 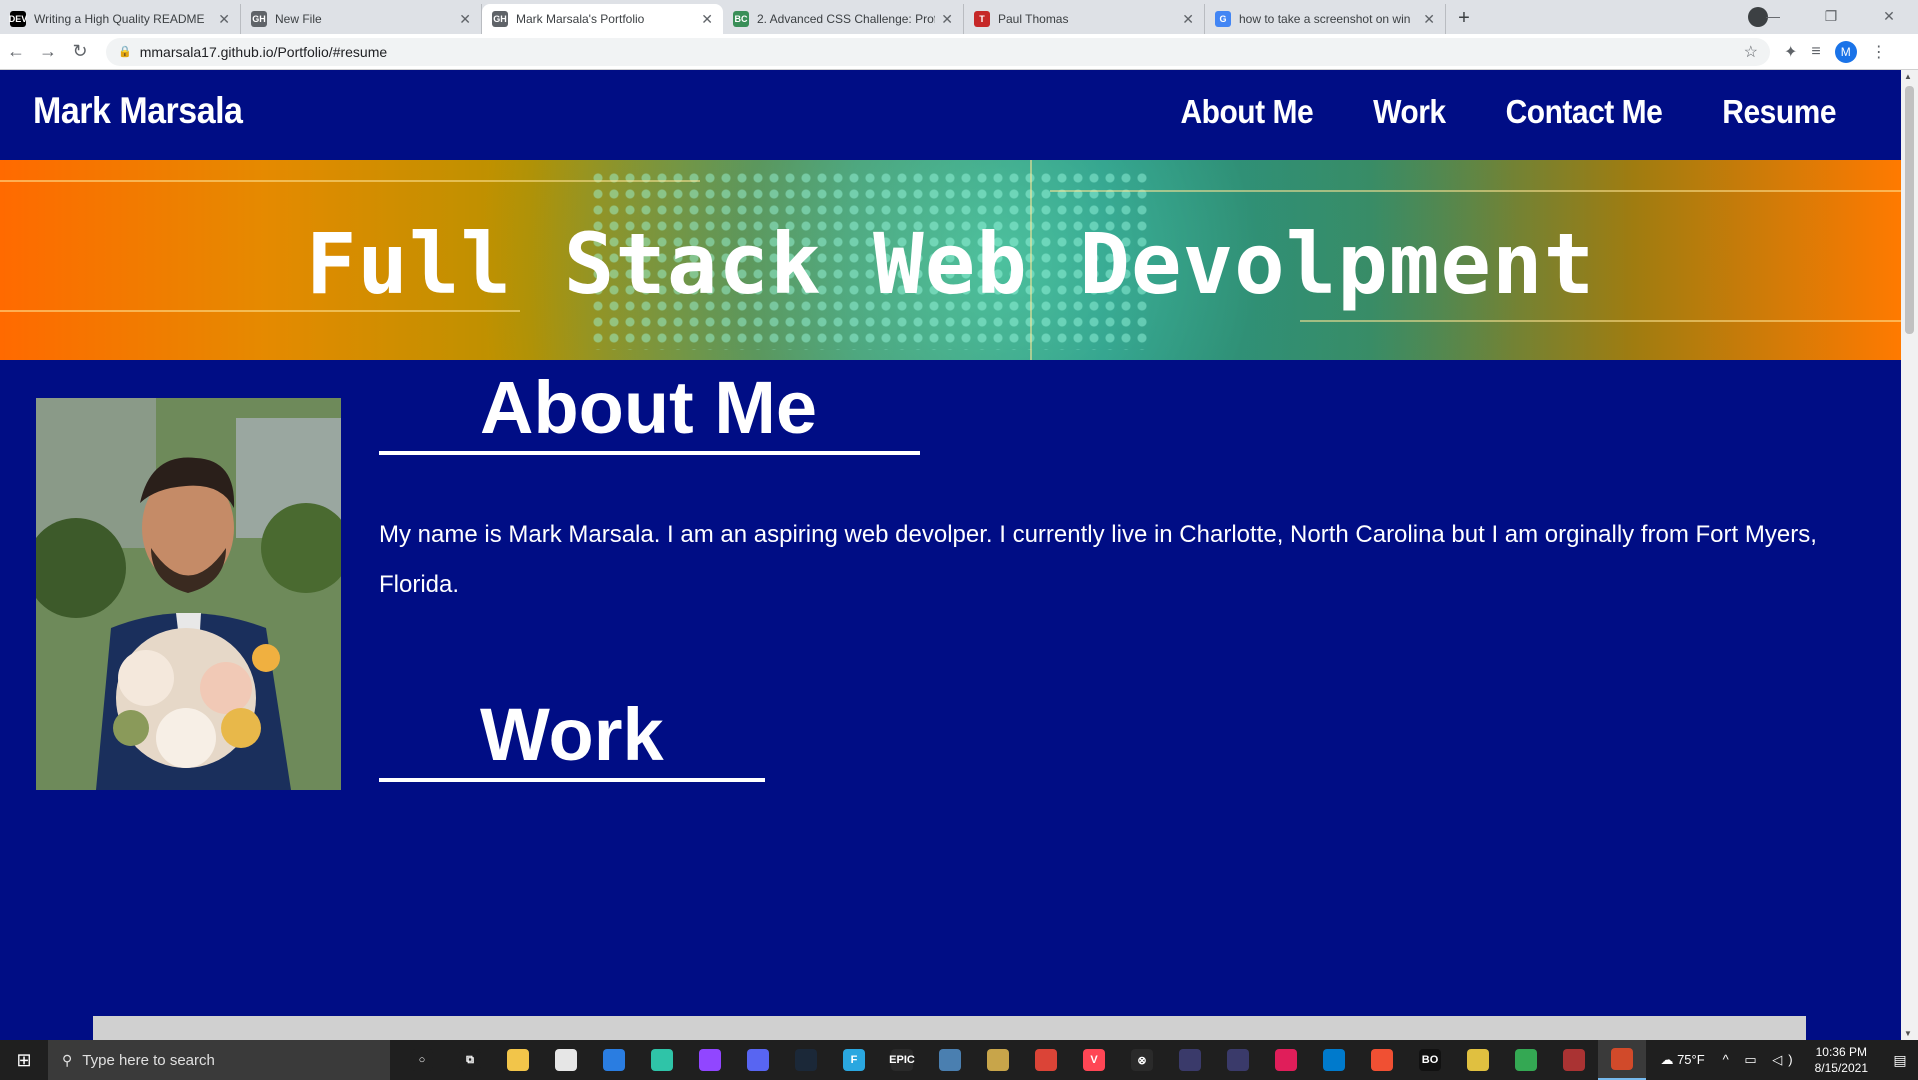 What do you see at coordinates (580, 19) in the screenshot?
I see `tab-title: Mark Marsala's Portfolio` at bounding box center [580, 19].